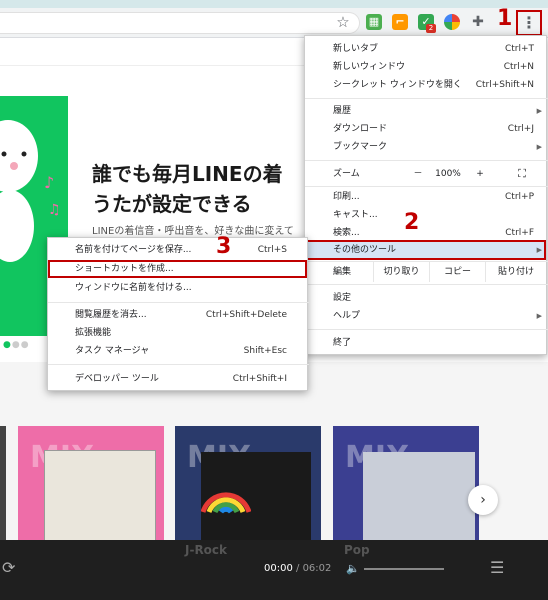  I want to click on step-label-1: 1, so click(505, 18).